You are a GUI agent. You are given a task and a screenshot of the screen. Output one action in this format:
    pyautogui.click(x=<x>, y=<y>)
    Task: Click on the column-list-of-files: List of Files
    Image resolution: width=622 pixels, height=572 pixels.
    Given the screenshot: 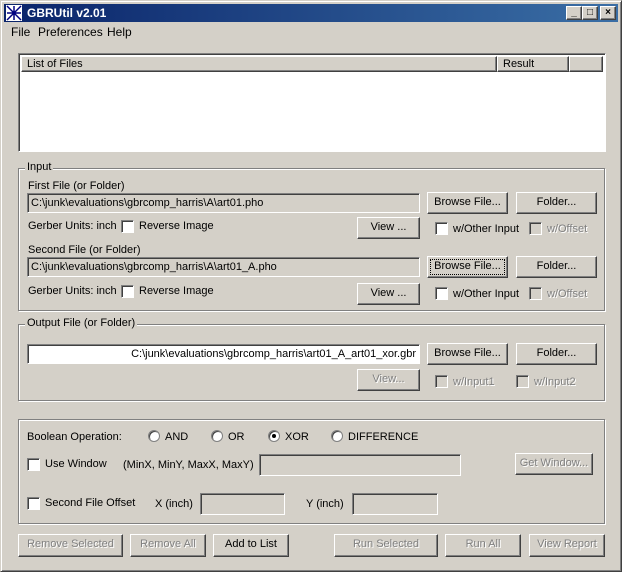 What is the action you would take?
    pyautogui.click(x=259, y=64)
    